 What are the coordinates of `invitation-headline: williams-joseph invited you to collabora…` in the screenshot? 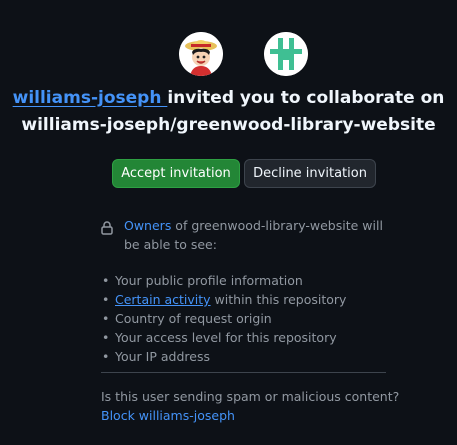 It's located at (228, 112).